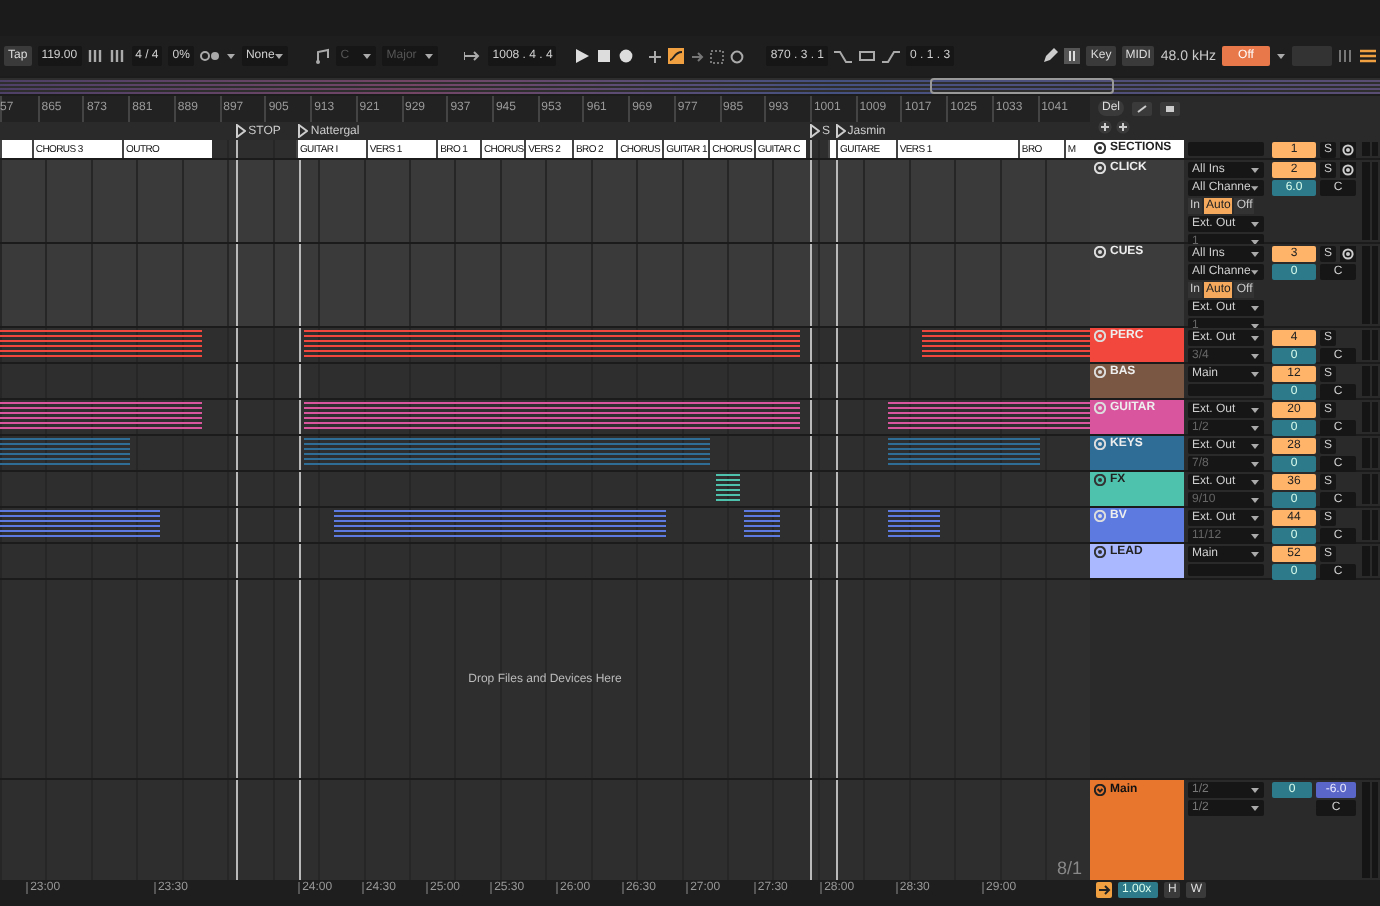  Describe the element at coordinates (655, 56) in the screenshot. I see `plus-icon` at that location.